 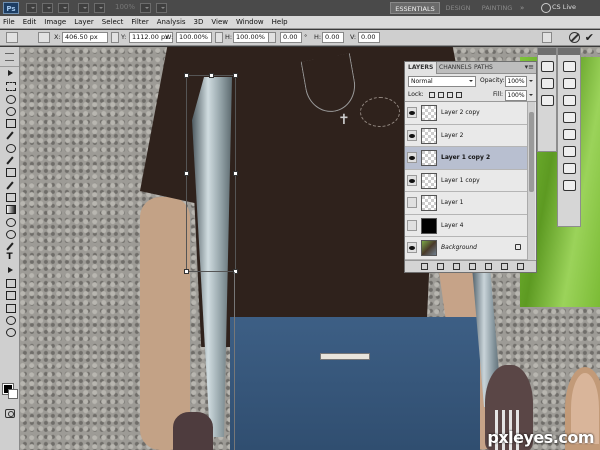 I want to click on rectangle-tool-icon, so click(x=10, y=283).